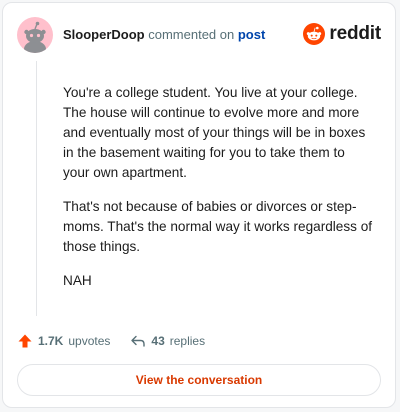  Describe the element at coordinates (199, 380) in the screenshot. I see `view-conversation-button: View the conversation` at that location.